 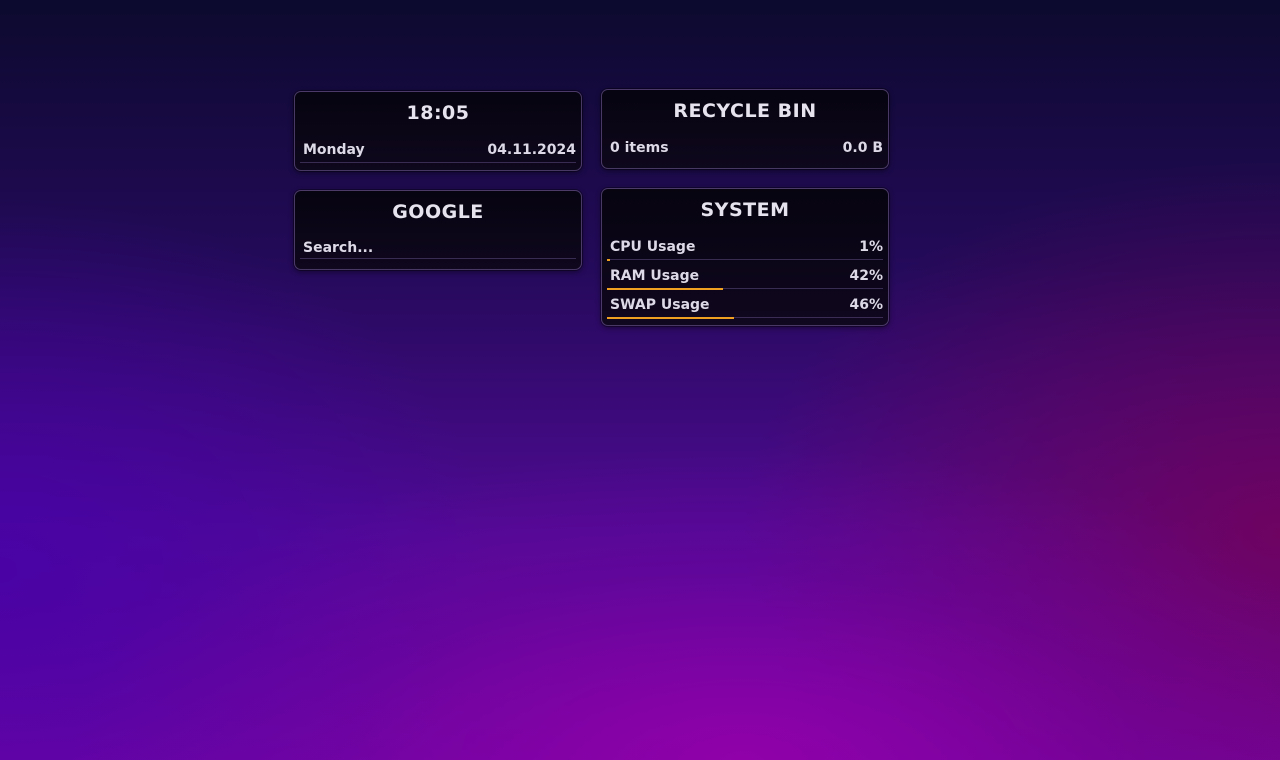 What do you see at coordinates (439, 248) in the screenshot?
I see `google-search-input` at bounding box center [439, 248].